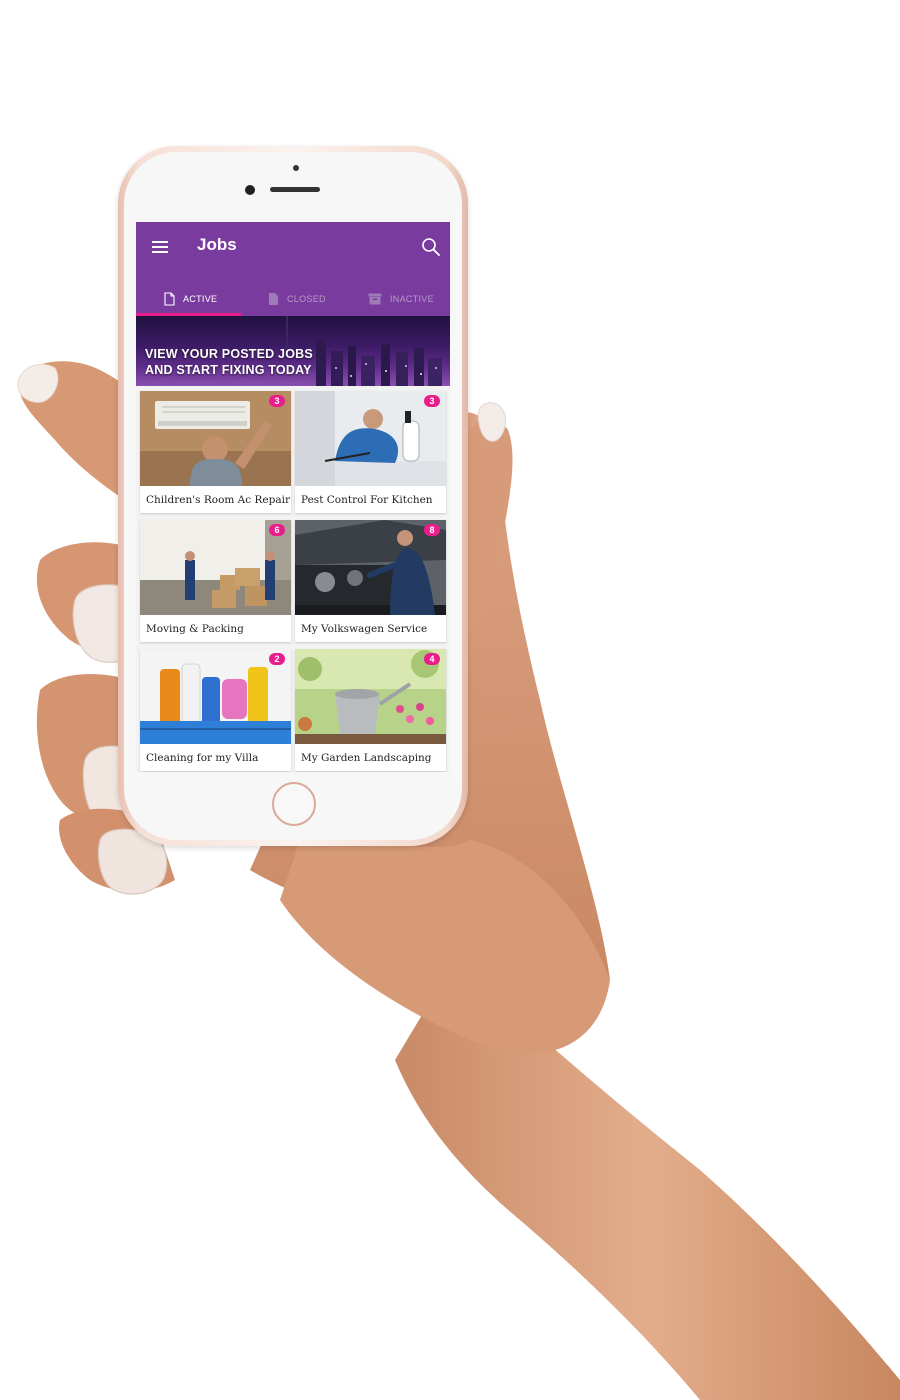 This screenshot has width=900, height=1400. I want to click on job-card: 3 Children's Room Ac Repair, so click(215, 452).